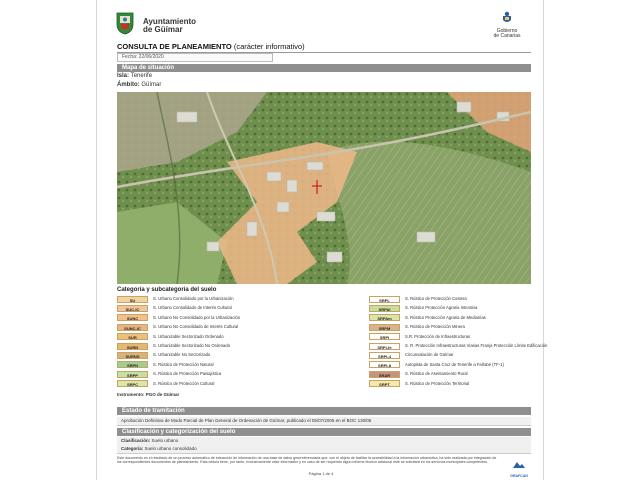  Describe the element at coordinates (384, 384) in the screenshot. I see `legend-swatch: SRPT` at that location.